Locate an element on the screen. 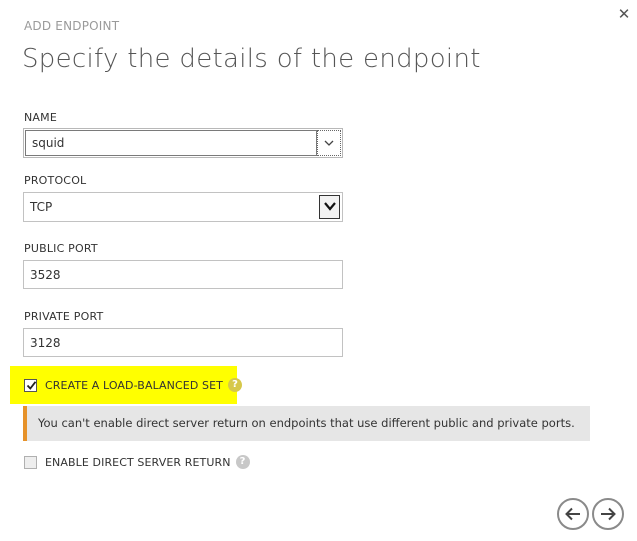 Image resolution: width=637 pixels, height=541 pixels. public-port-label: PUBLIC PORT is located at coordinates (61, 248).